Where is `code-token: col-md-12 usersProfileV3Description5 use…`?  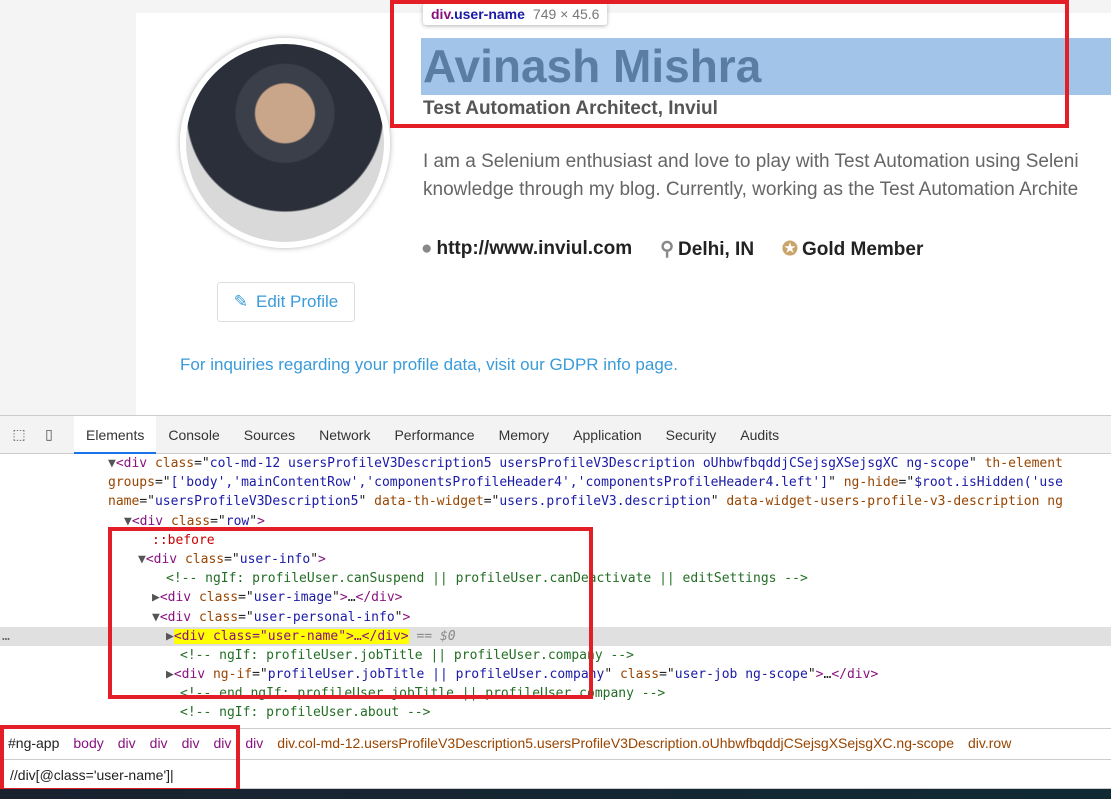
code-token: col-md-12 usersProfileV3Description5 use… is located at coordinates (589, 463).